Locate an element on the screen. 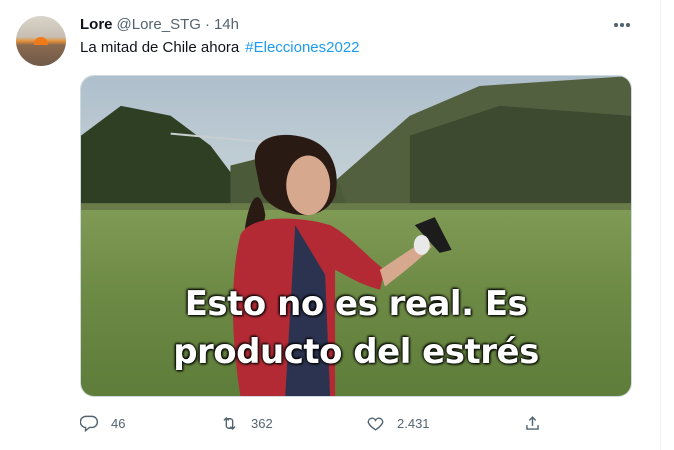  tweet-body: La mitad de Chile ahora is located at coordinates (160, 47).